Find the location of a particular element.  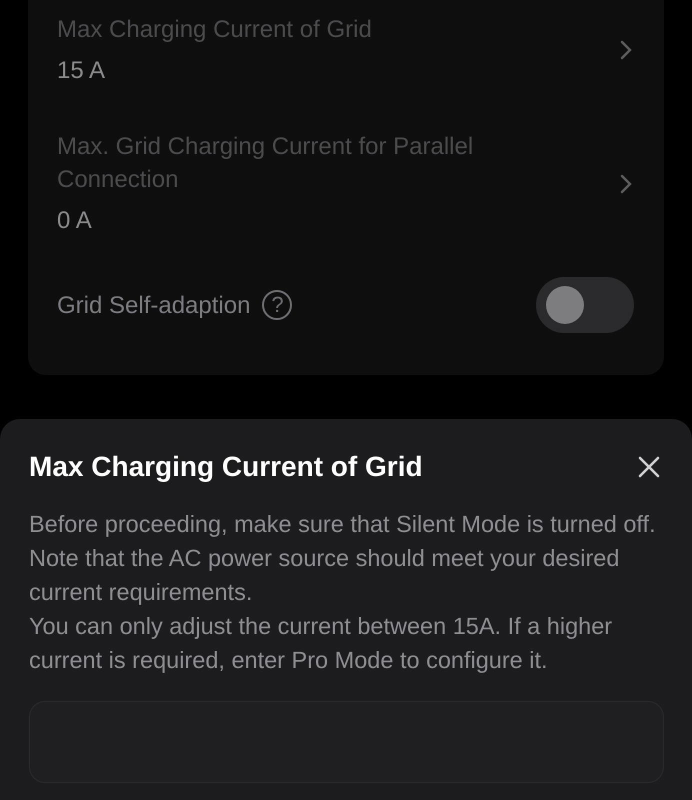

close-icon is located at coordinates (649, 467).